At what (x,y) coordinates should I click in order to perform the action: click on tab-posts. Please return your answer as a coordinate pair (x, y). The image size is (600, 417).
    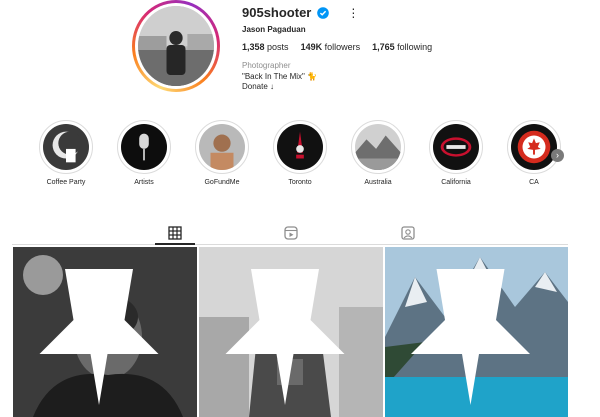
    Looking at the image, I should click on (175, 233).